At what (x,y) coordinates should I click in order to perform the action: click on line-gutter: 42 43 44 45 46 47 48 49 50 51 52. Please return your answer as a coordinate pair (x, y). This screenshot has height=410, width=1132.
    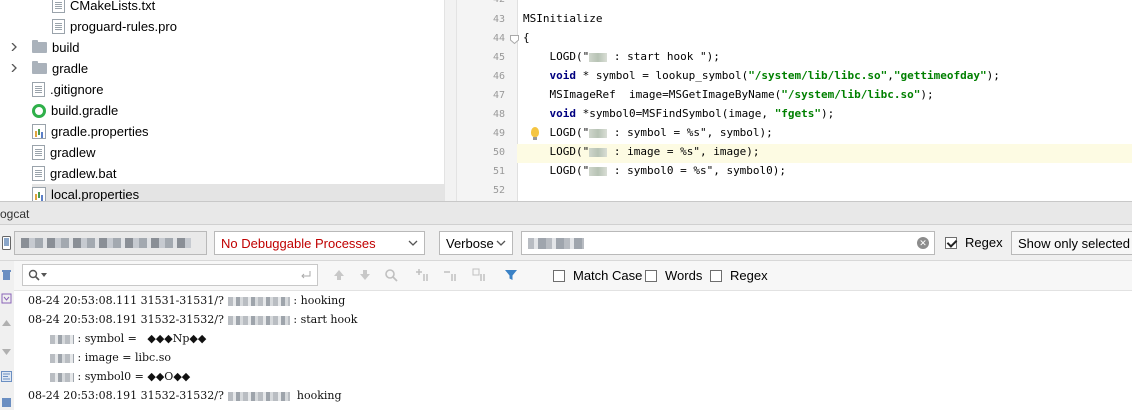
    Looking at the image, I should click on (487, 100).